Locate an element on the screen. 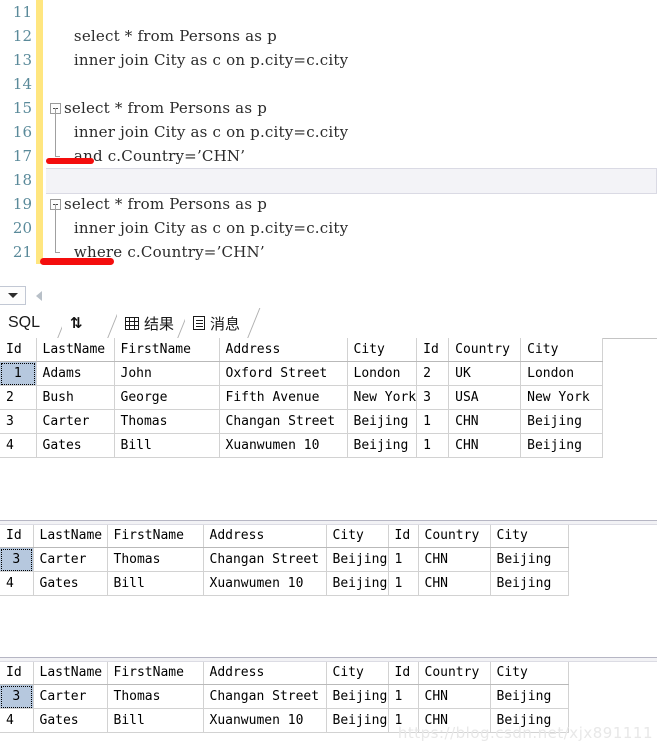 This screenshot has height=746, width=657. table-cell-selected: 1 is located at coordinates (18, 373).